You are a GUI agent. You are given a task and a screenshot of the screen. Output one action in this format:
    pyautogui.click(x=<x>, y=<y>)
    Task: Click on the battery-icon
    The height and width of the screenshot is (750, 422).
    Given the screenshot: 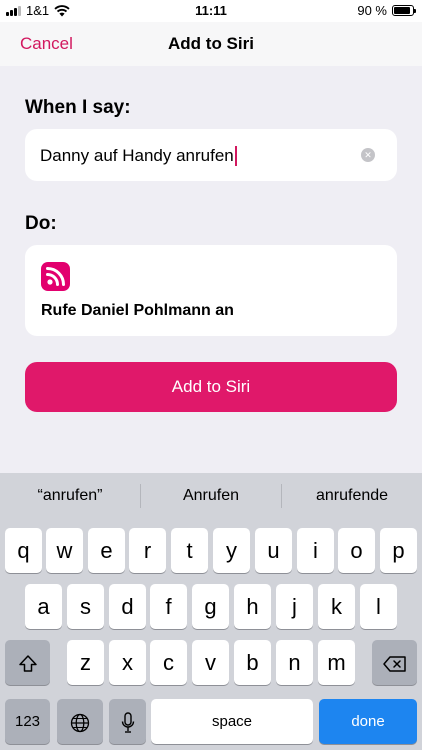 What is the action you would take?
    pyautogui.click(x=404, y=10)
    